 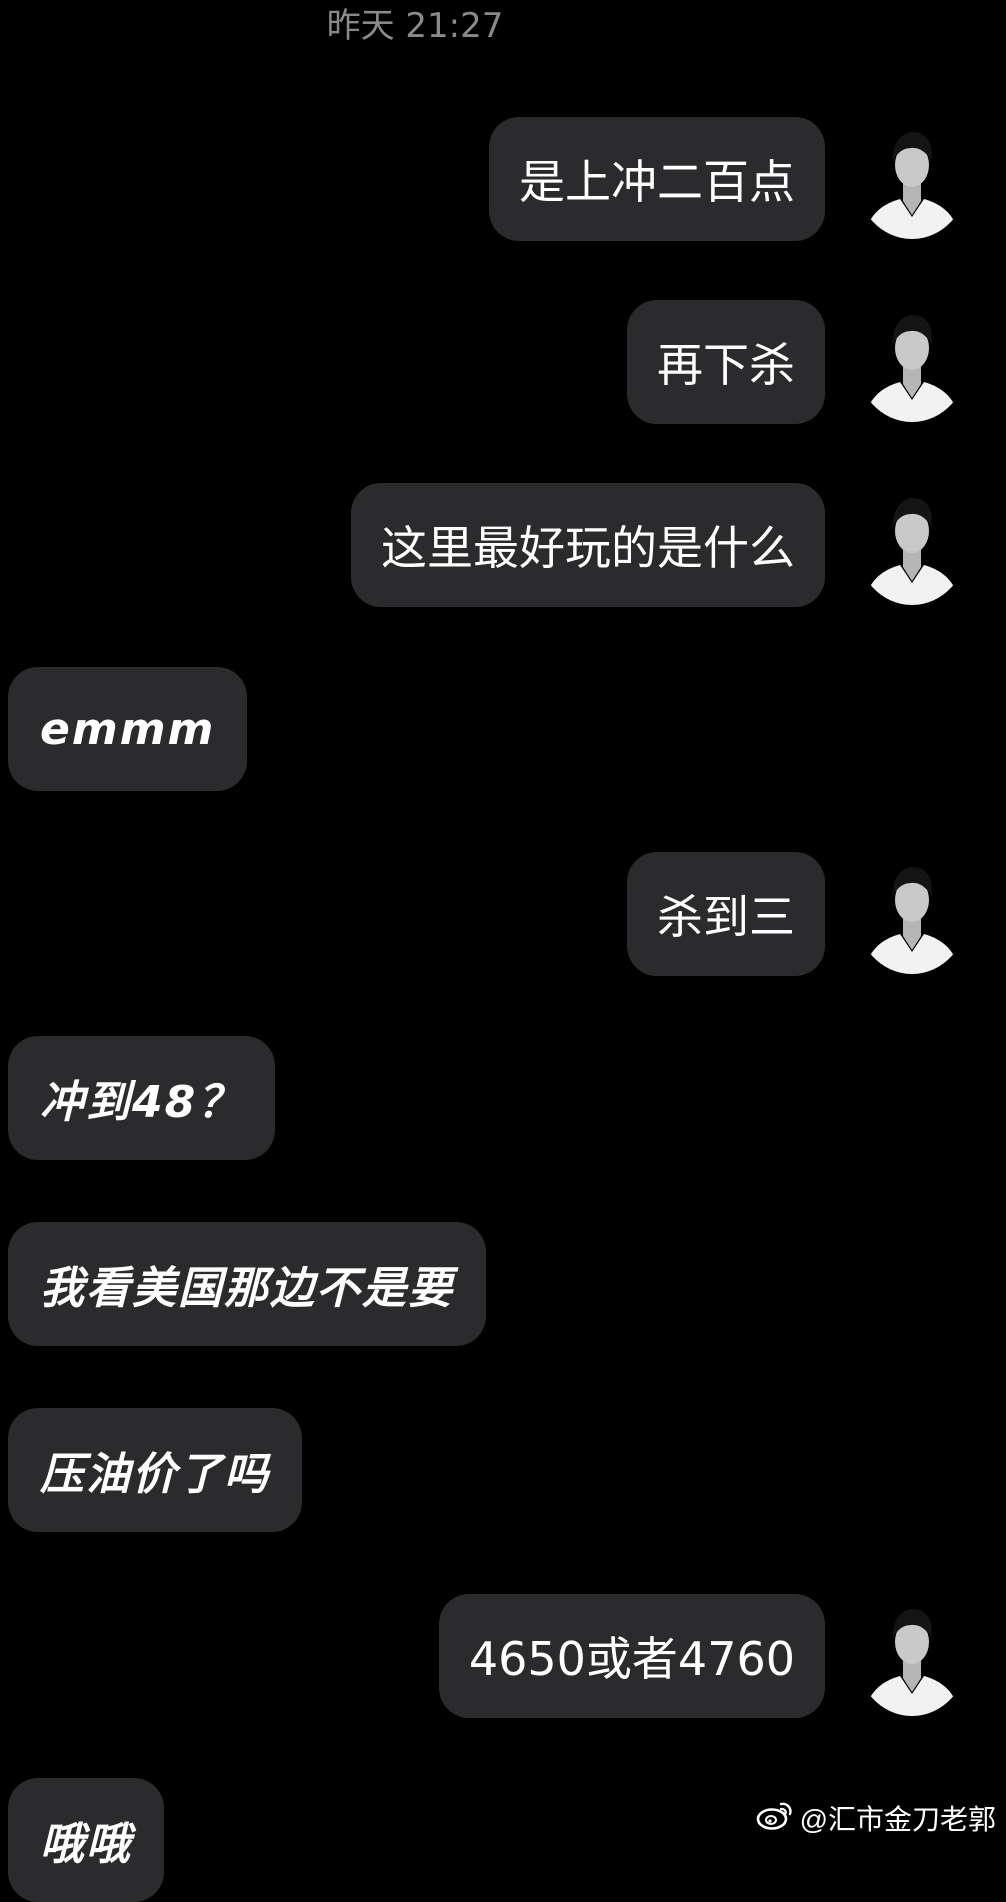 I want to click on message-row: 冲到48？, so click(x=503, y=1098).